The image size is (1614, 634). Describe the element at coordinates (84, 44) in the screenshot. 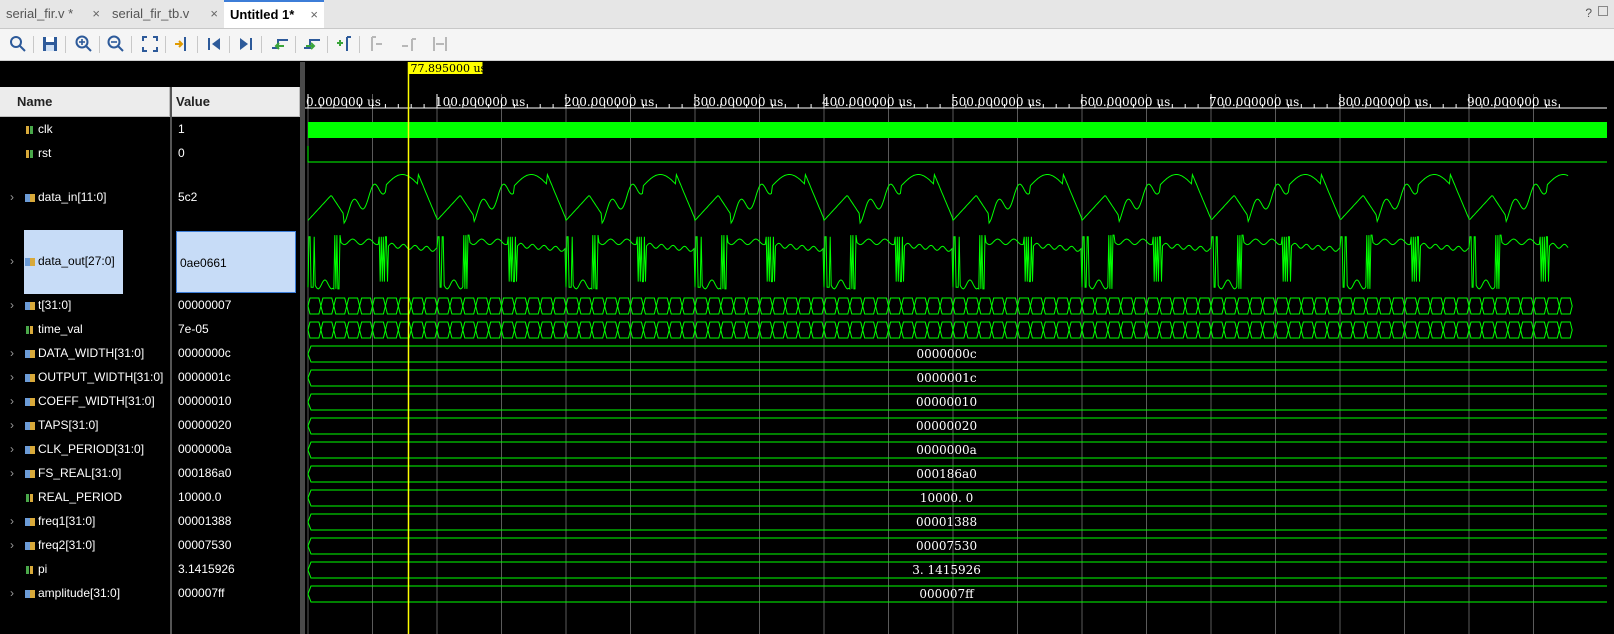

I see `zoom-in-icon` at that location.